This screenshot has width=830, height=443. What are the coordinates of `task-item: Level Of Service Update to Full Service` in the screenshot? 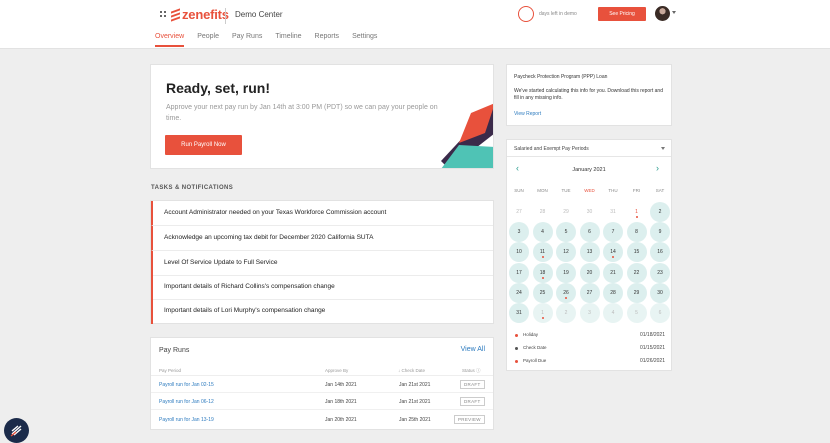 It's located at (322, 263).